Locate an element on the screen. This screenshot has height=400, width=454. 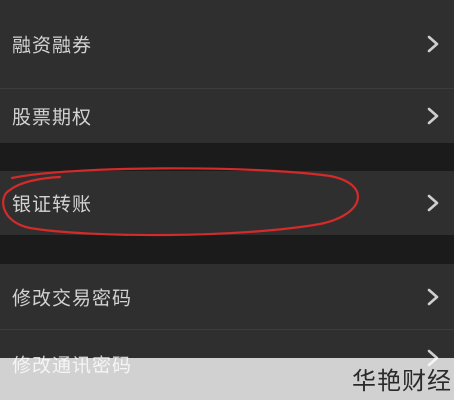
menu-item-label: 银证转账 is located at coordinates (52, 204).